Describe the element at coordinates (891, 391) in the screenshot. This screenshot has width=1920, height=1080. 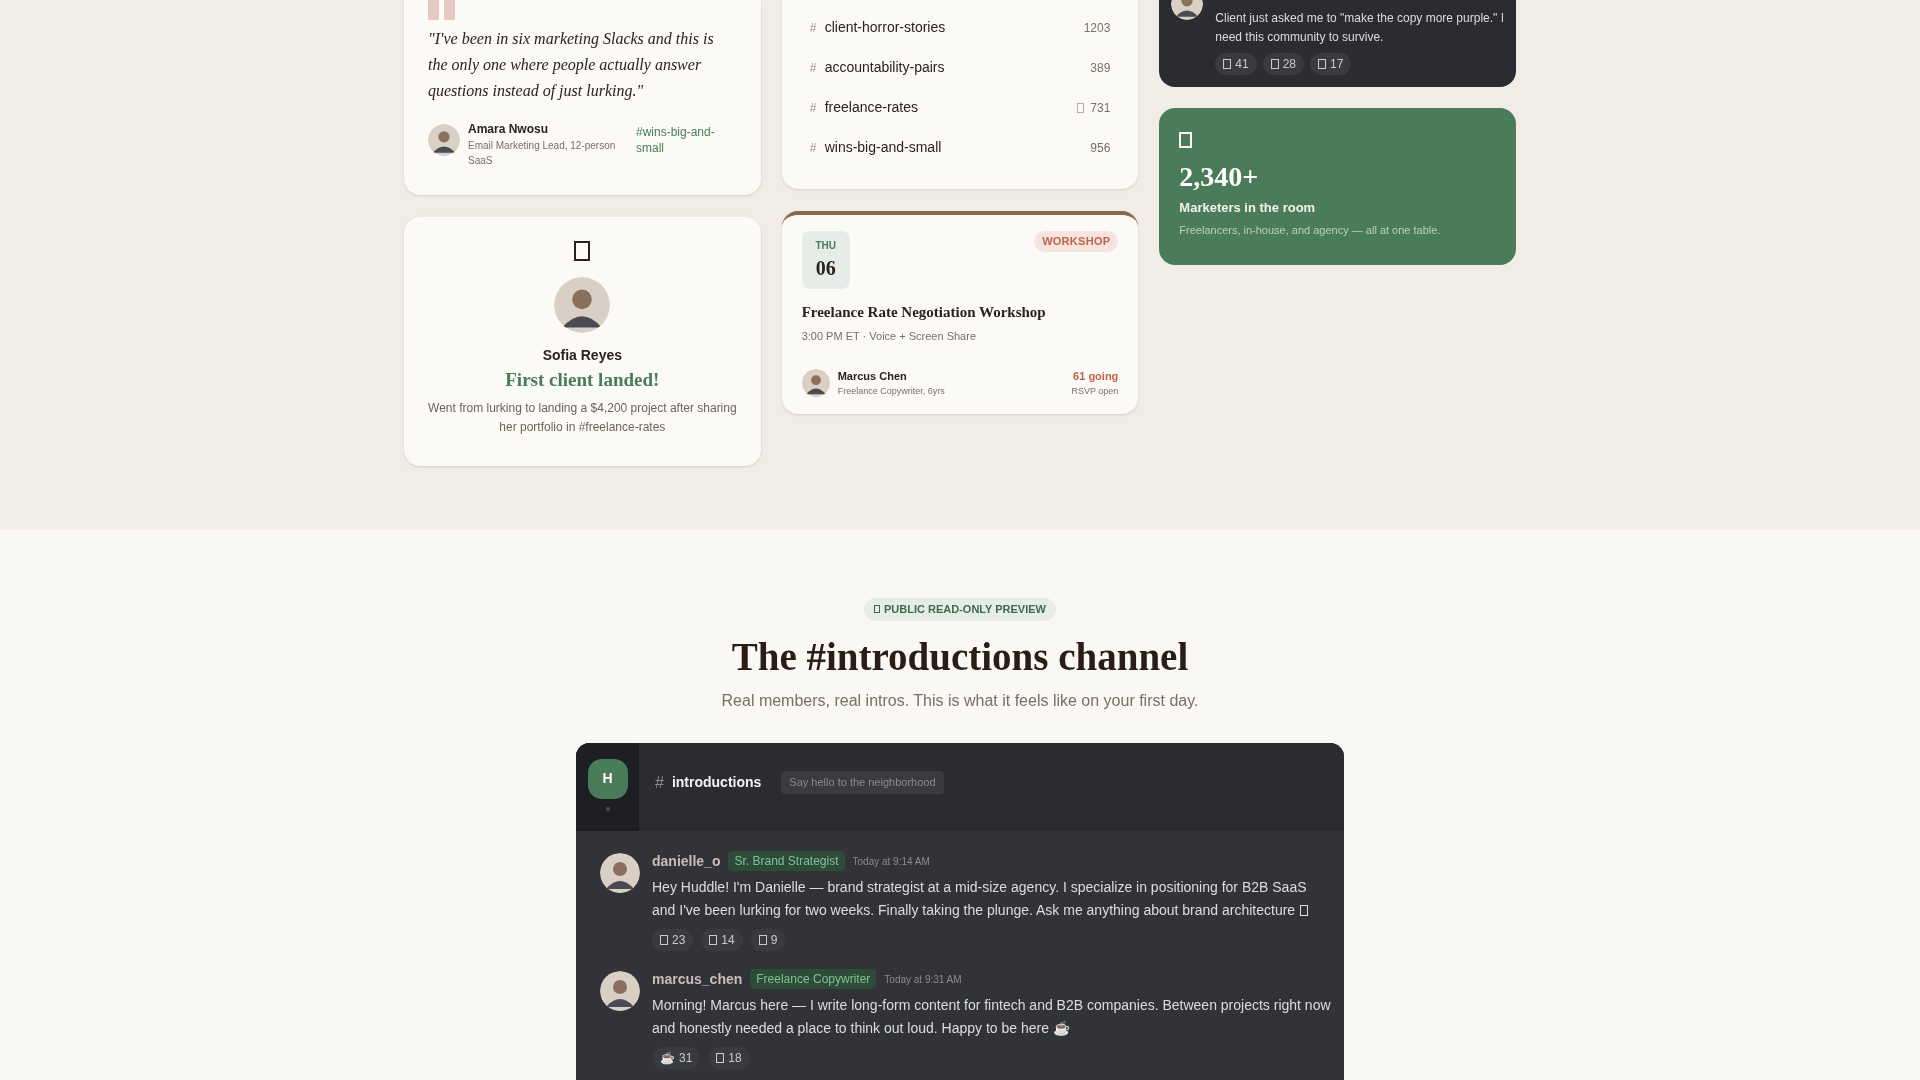
I see `host-role: Freelance Copywriter, 6yrs` at that location.